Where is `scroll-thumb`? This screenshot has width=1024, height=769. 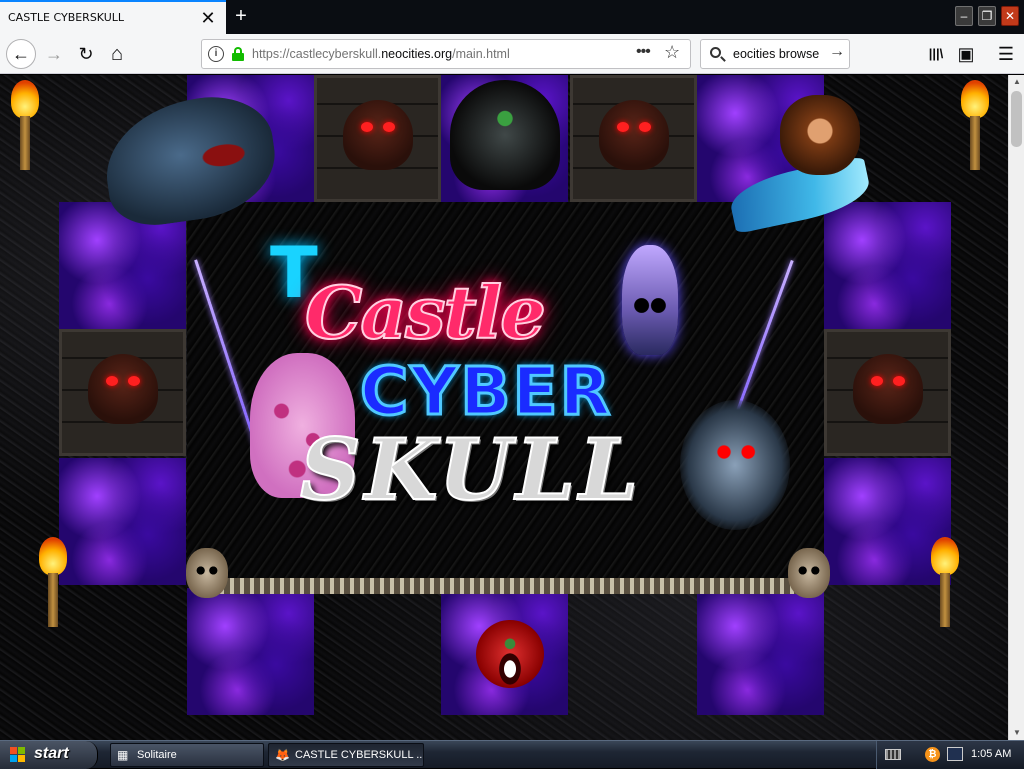
scroll-thumb is located at coordinates (1016, 119).